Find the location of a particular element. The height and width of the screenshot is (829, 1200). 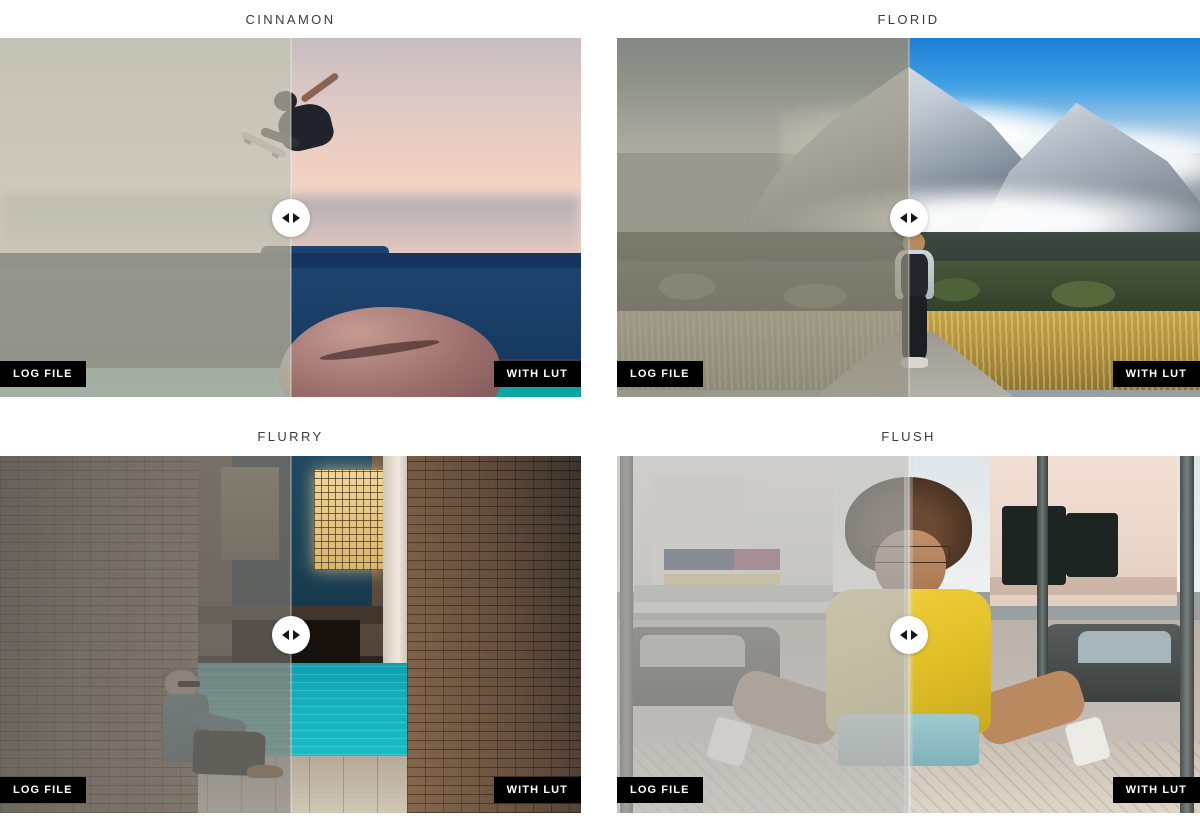

scene-flush-lut is located at coordinates (1054, 634).